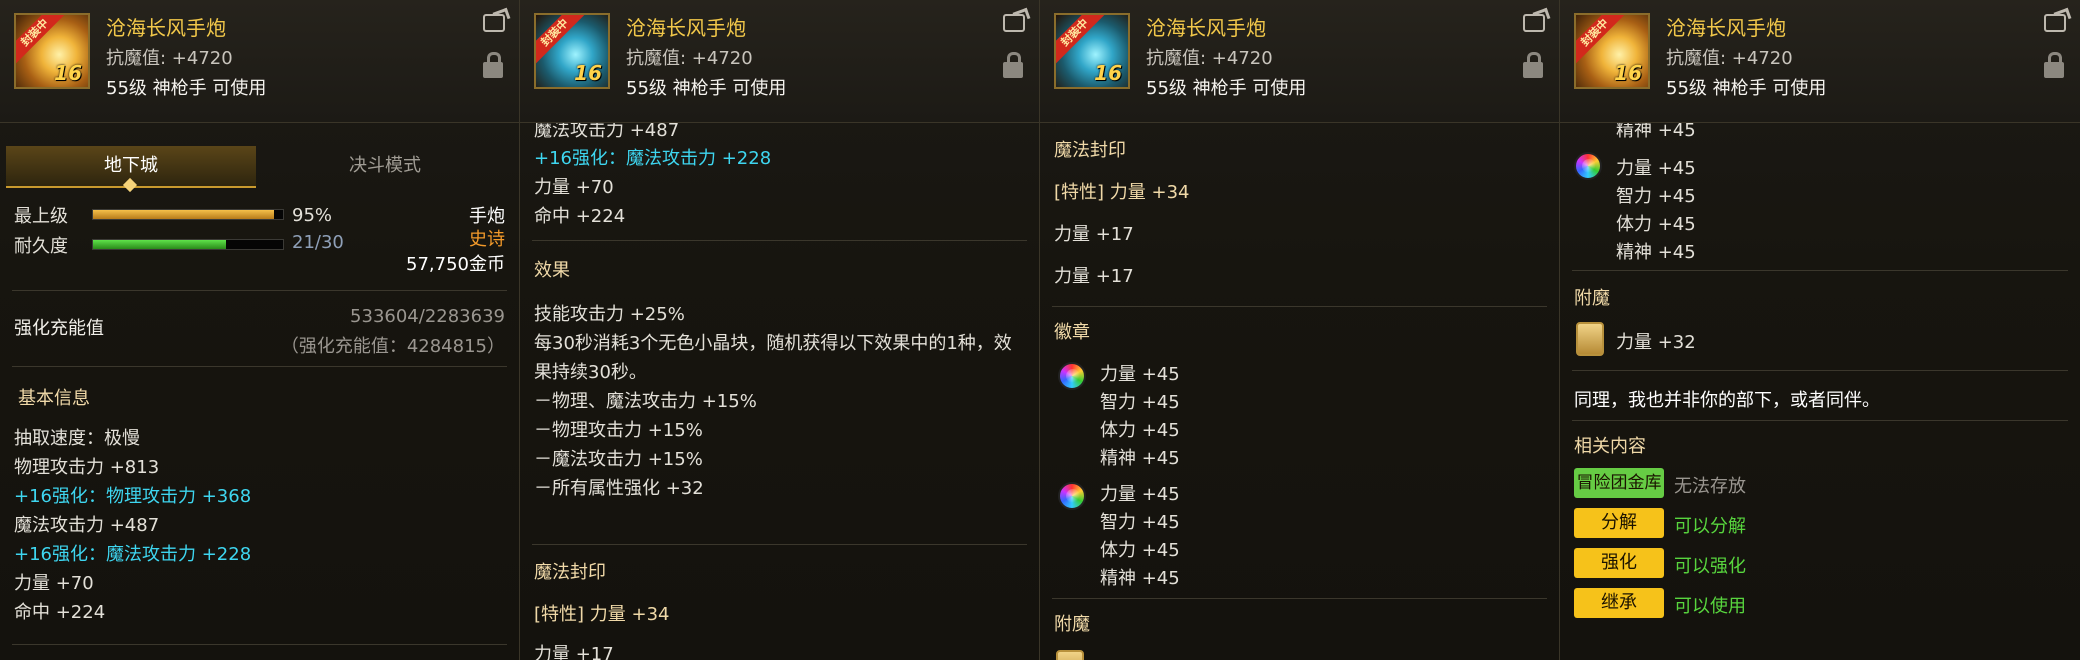  Describe the element at coordinates (1619, 603) in the screenshot. I see `related-action-button: 继承` at that location.